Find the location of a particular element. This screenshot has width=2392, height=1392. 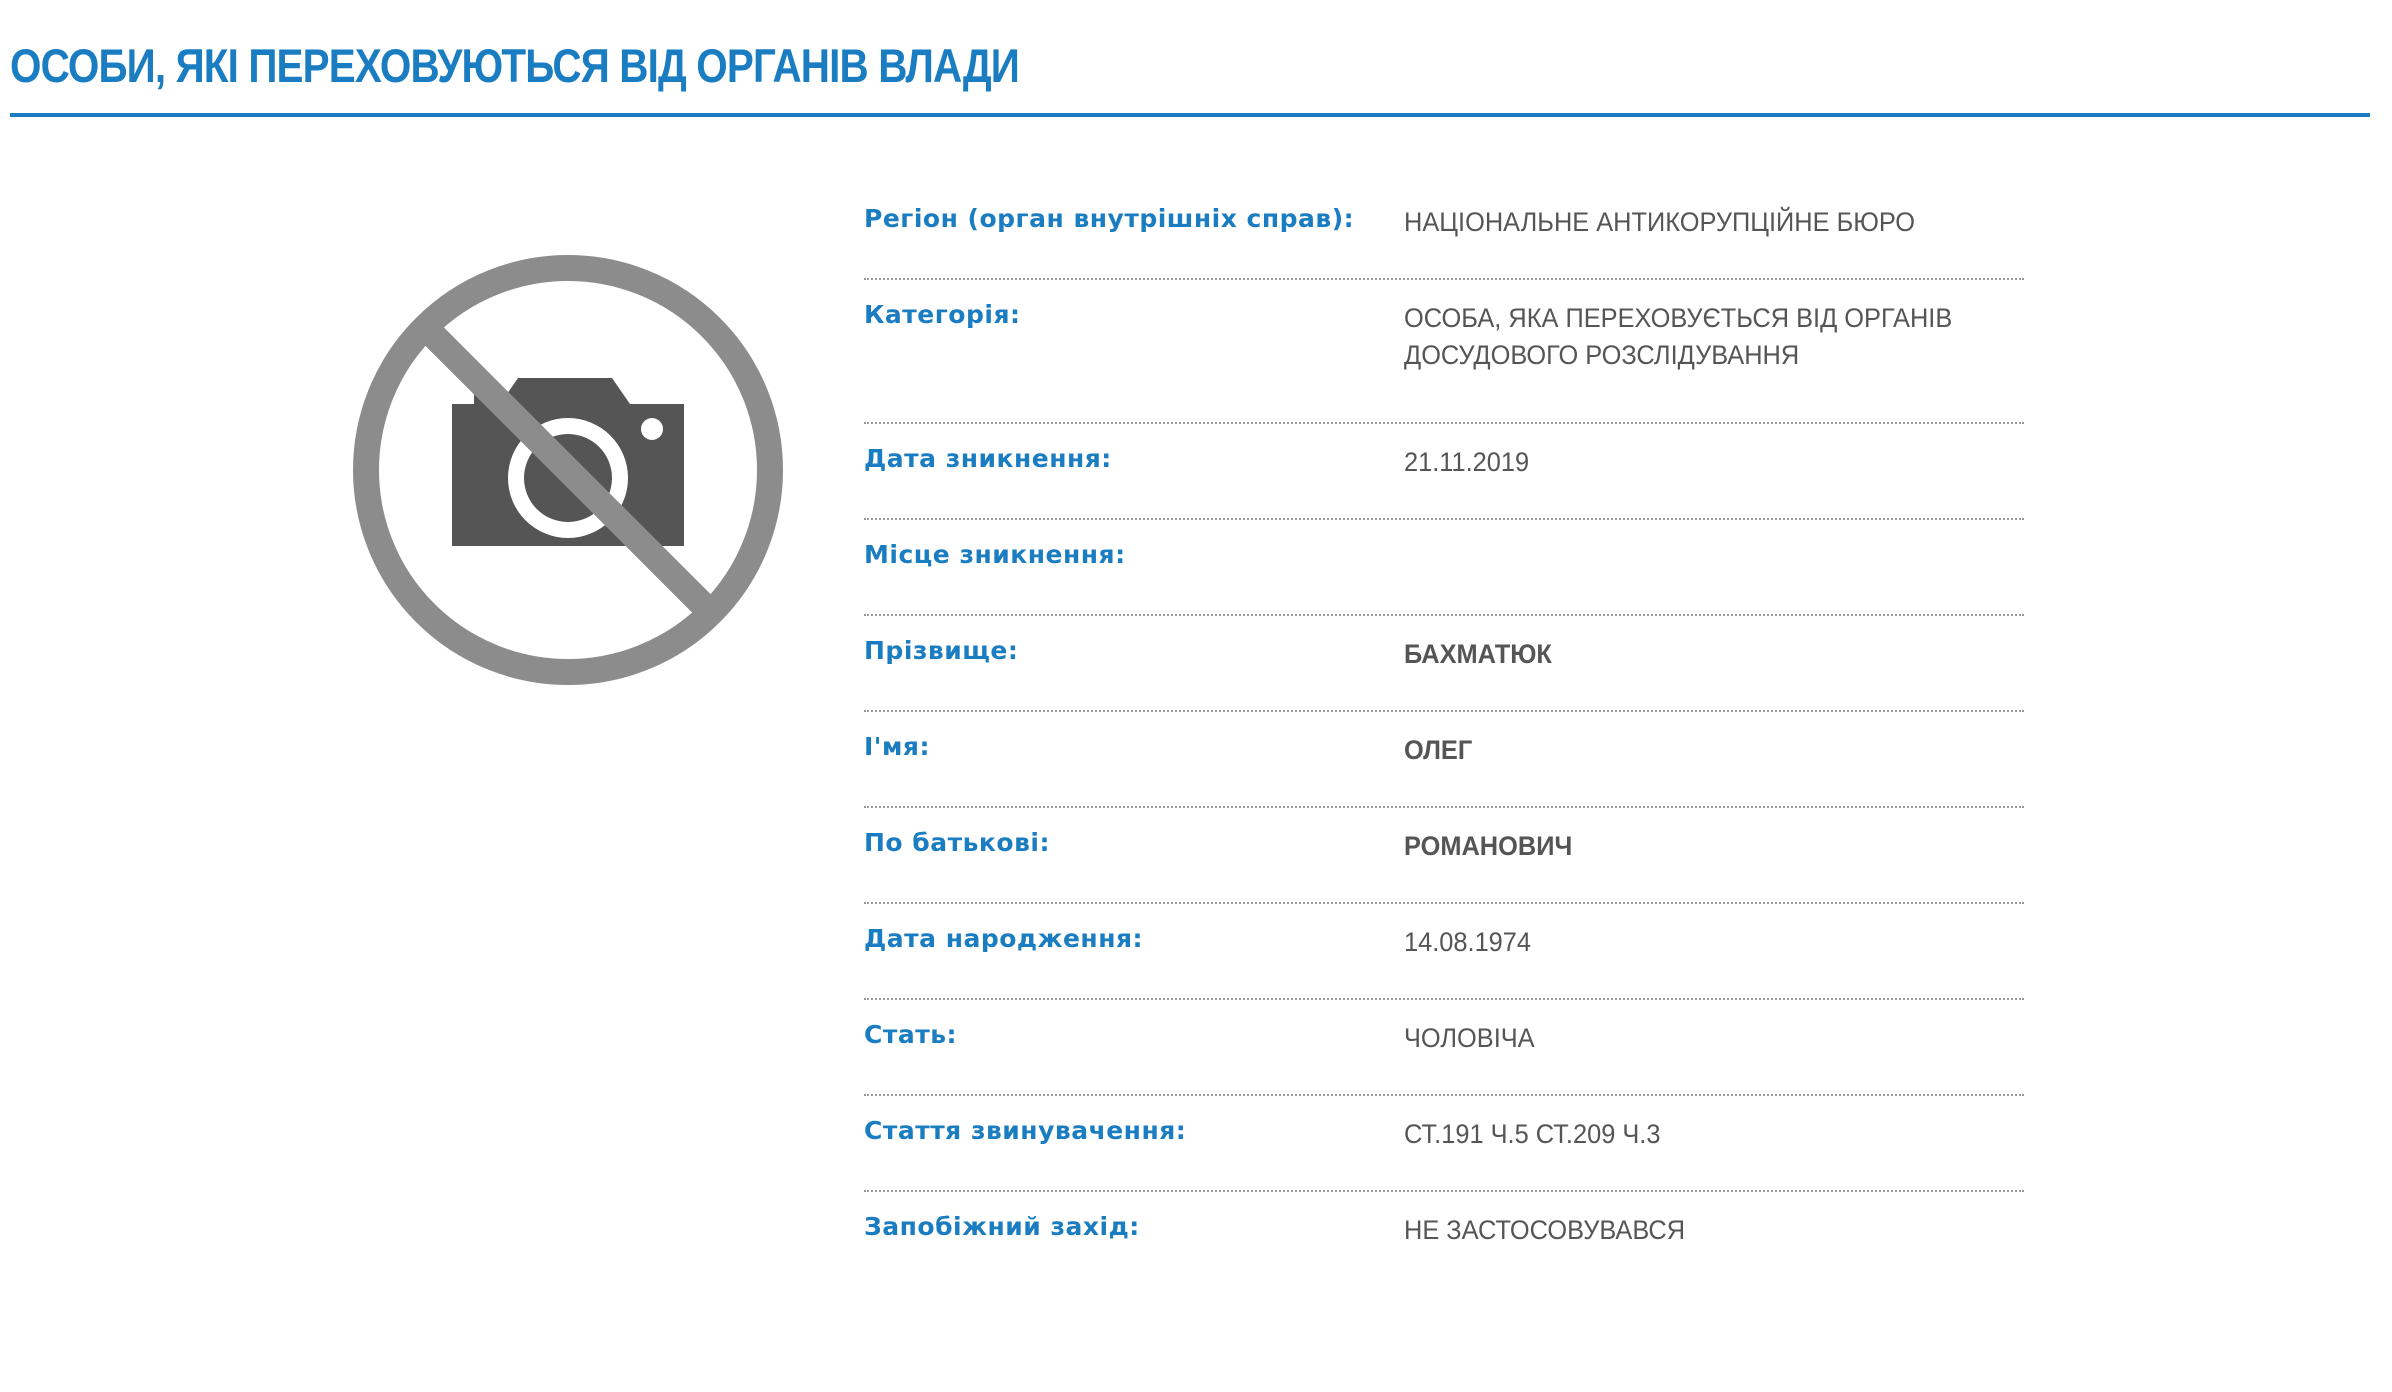

no-photo-icon is located at coordinates (568, 470).